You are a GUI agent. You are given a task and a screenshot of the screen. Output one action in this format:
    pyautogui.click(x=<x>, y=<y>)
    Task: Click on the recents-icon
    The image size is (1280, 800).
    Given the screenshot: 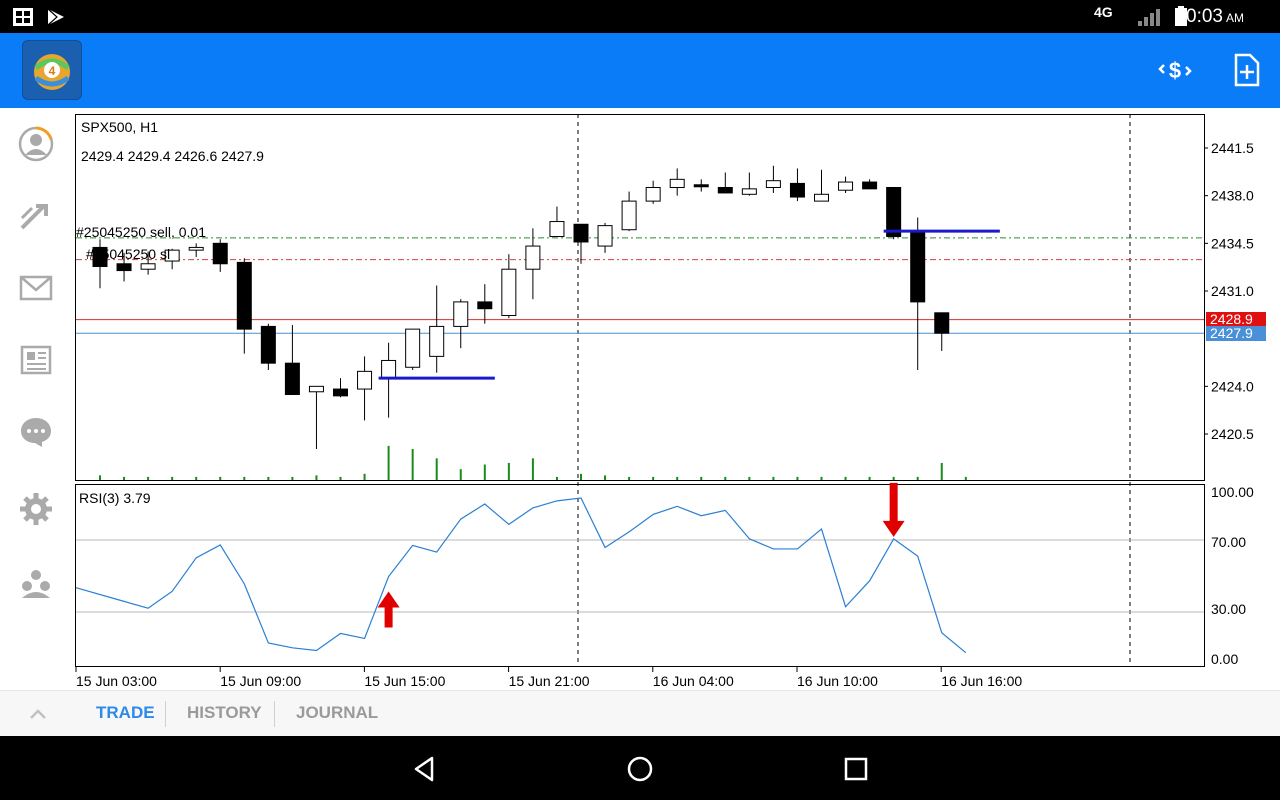 What is the action you would take?
    pyautogui.click(x=856, y=769)
    